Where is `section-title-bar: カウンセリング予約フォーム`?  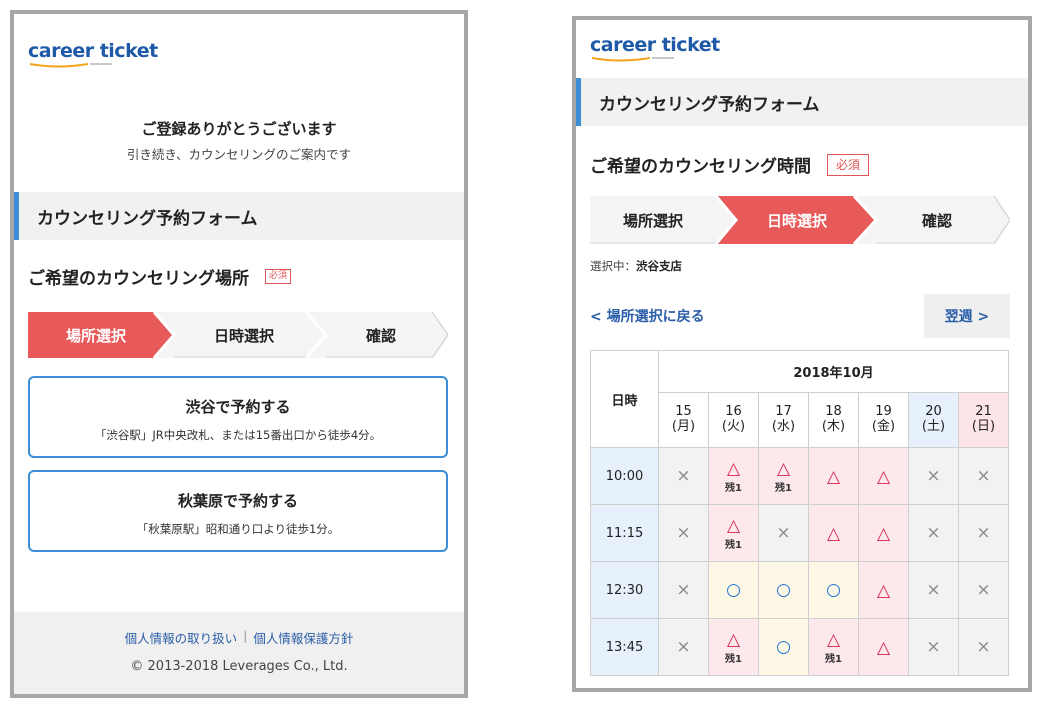
section-title-bar: カウンセリング予約フォーム is located at coordinates (239, 216).